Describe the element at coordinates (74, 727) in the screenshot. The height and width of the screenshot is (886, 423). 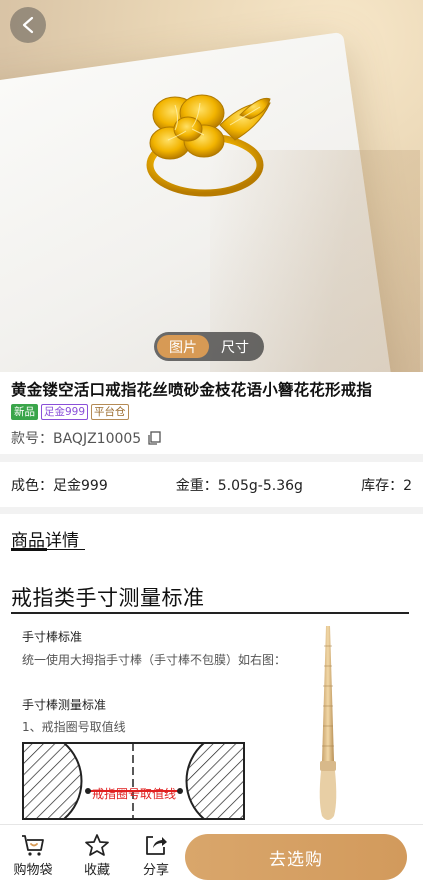
I see `measure-item: 1、戒指圈号取值线` at that location.